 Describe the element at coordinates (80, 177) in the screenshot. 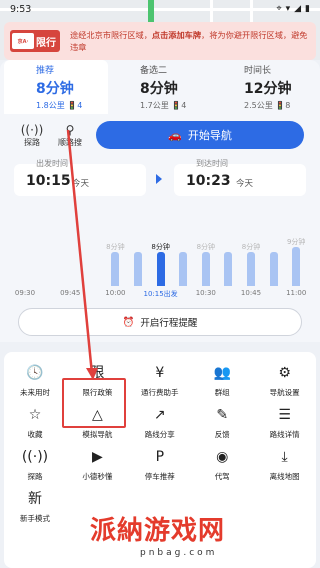

I see `depart-time-box: 出发时间 10:15 今天` at that location.